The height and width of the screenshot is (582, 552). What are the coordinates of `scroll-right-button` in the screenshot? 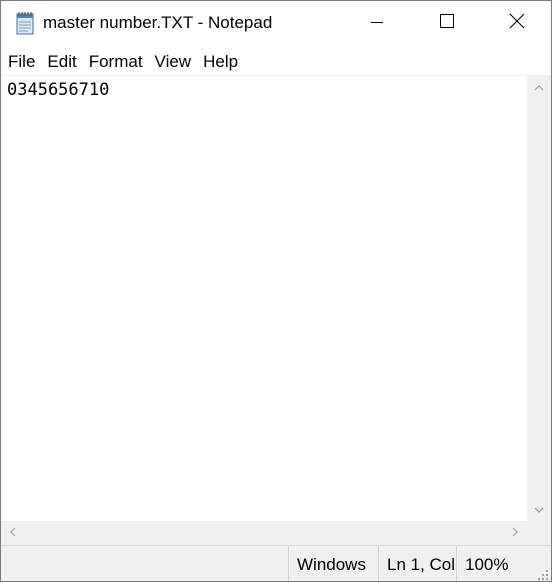 It's located at (515, 533).